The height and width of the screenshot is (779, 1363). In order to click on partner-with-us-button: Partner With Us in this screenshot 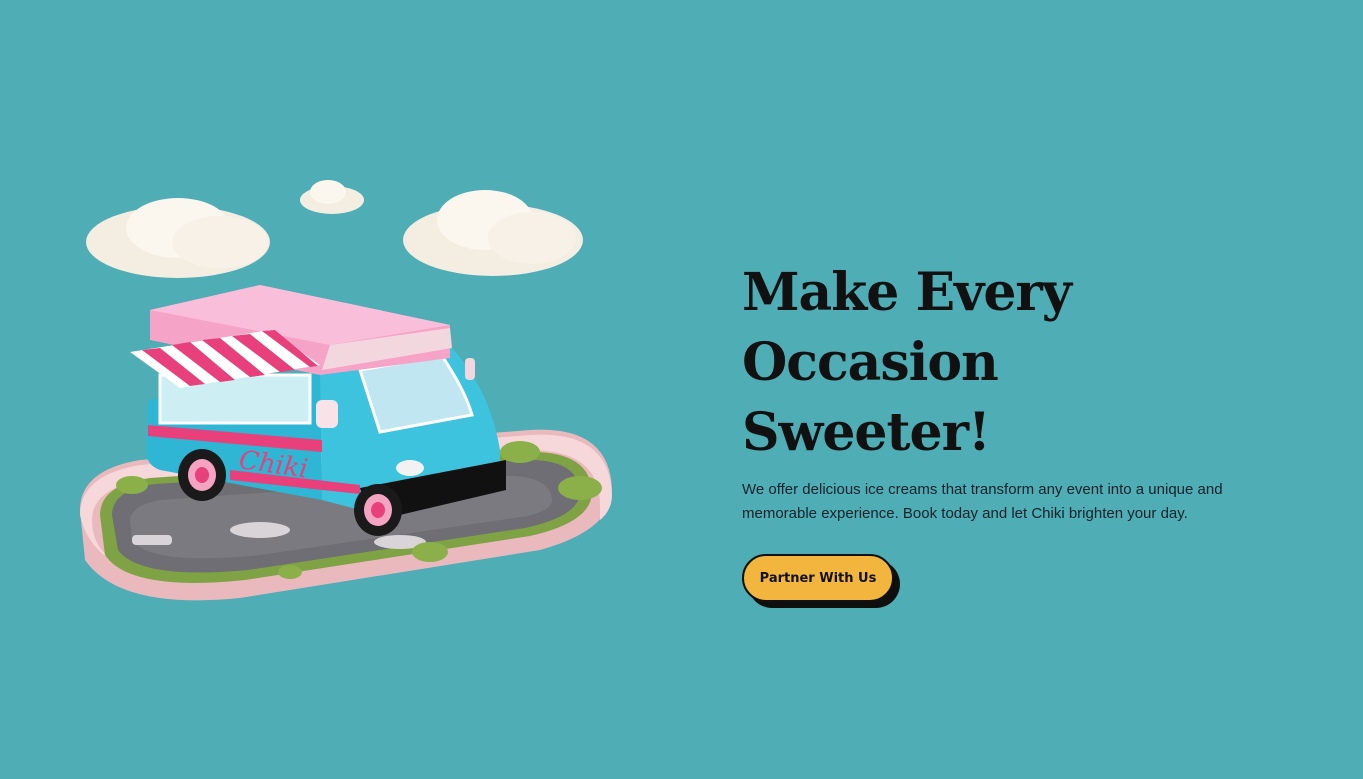, I will do `click(818, 578)`.